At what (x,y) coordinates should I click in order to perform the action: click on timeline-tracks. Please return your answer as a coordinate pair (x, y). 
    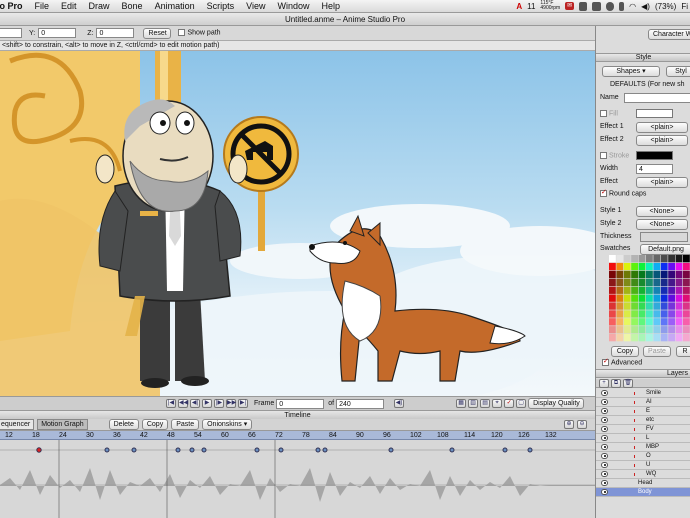
    Looking at the image, I should click on (297, 479).